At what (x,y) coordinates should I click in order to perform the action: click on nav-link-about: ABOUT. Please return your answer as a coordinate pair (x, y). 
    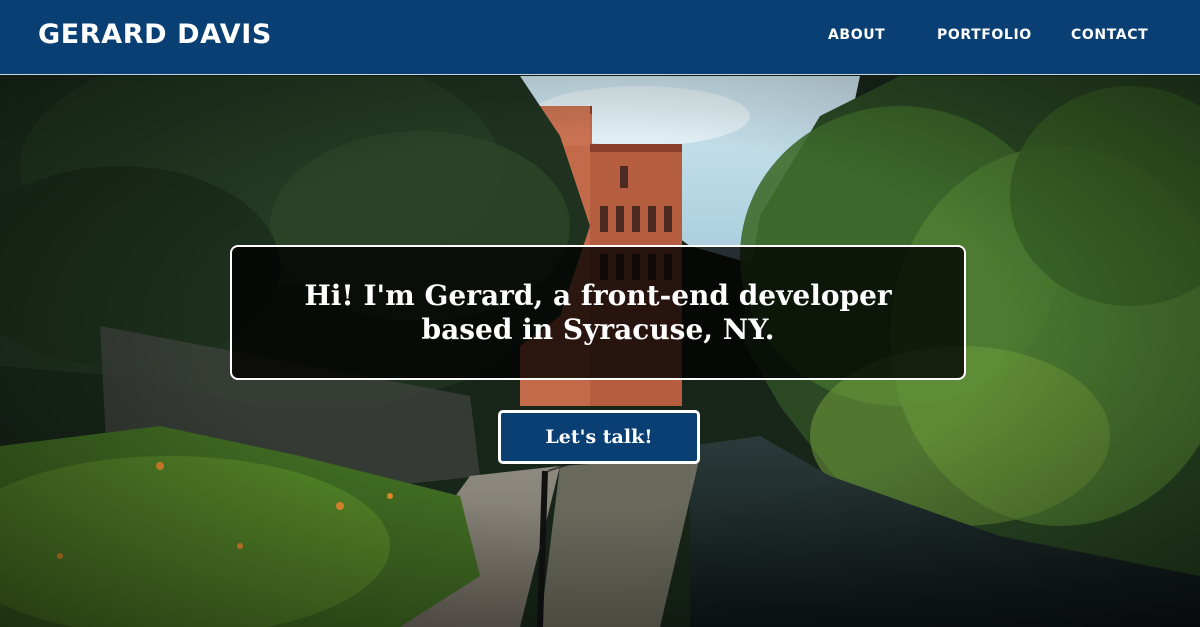
    Looking at the image, I should click on (856, 35).